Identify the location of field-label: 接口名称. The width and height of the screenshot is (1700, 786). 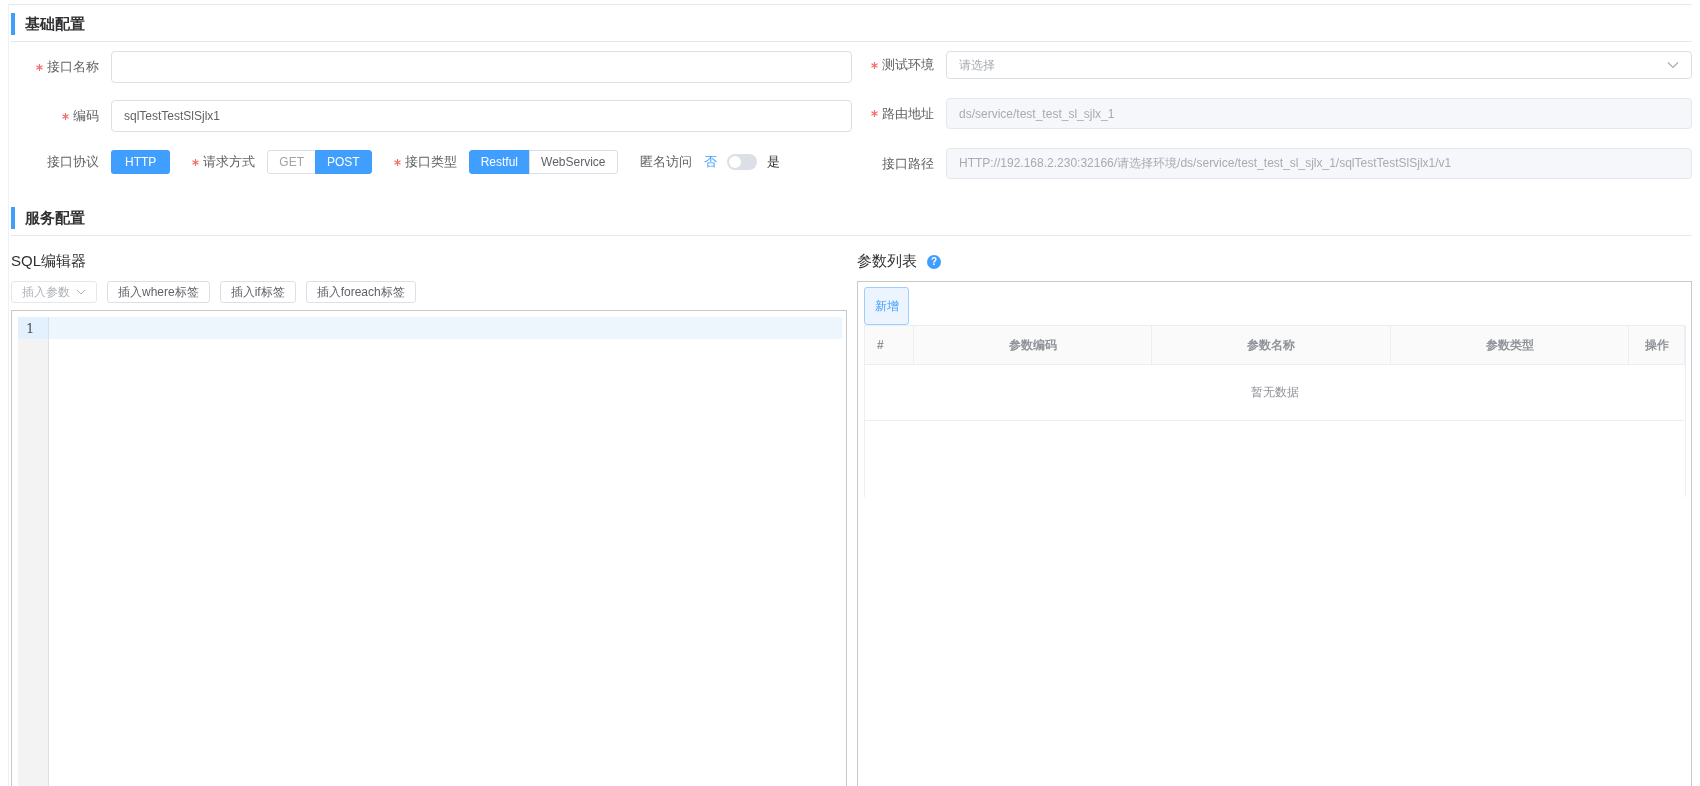
(73, 67).